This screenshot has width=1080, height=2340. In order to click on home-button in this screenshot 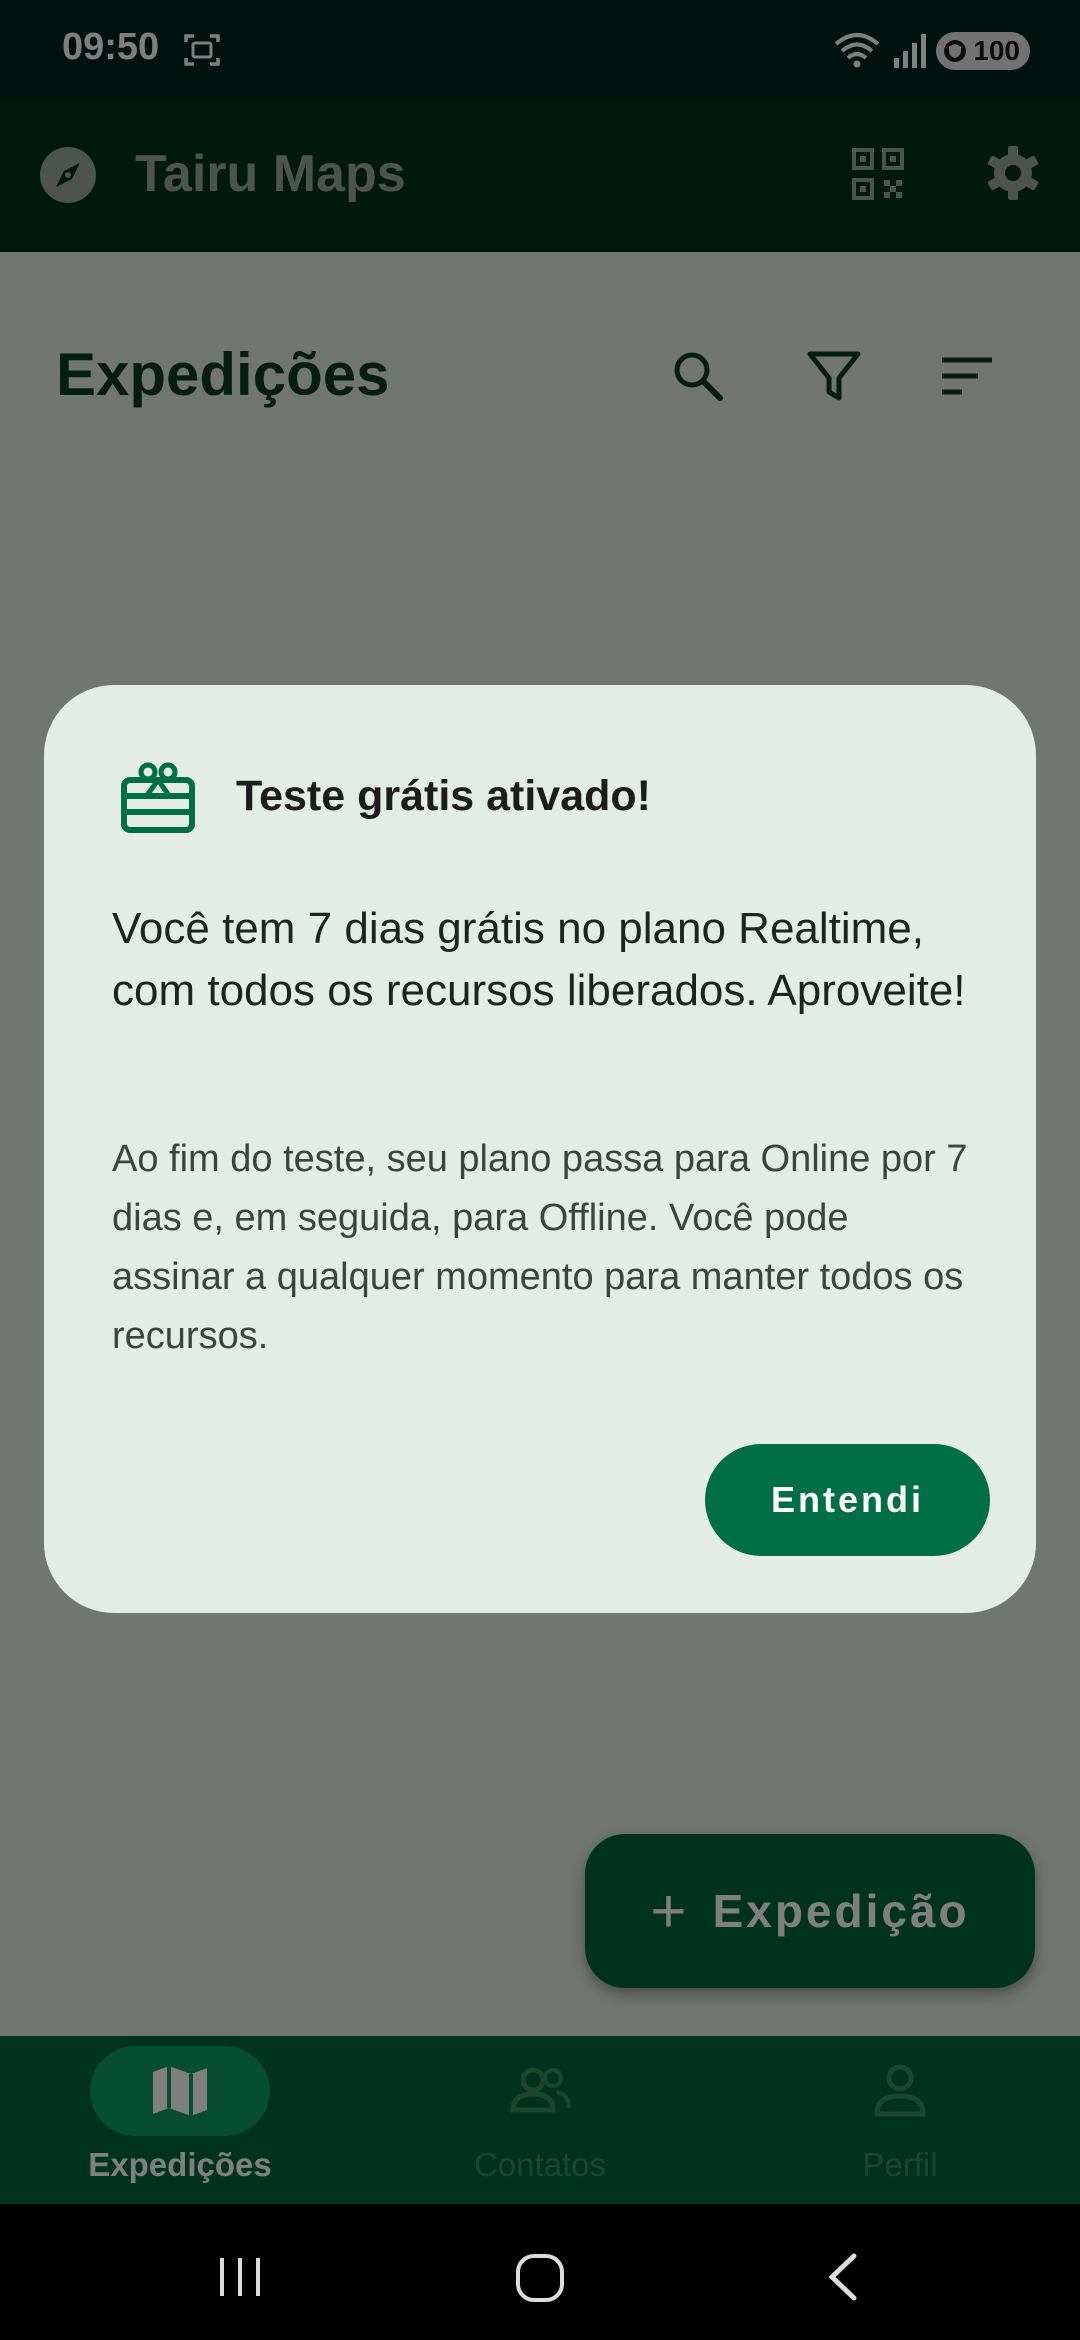, I will do `click(540, 2278)`.